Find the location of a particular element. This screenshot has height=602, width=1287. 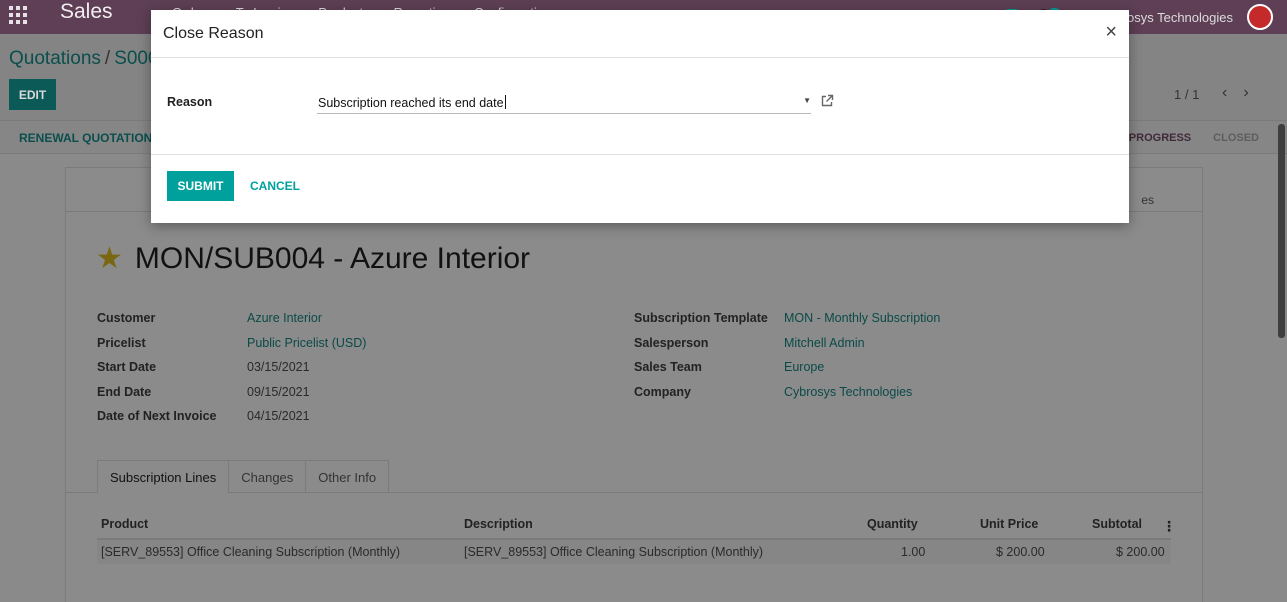

record-name: MON/SUB004 - Azure Interior is located at coordinates (332, 258).